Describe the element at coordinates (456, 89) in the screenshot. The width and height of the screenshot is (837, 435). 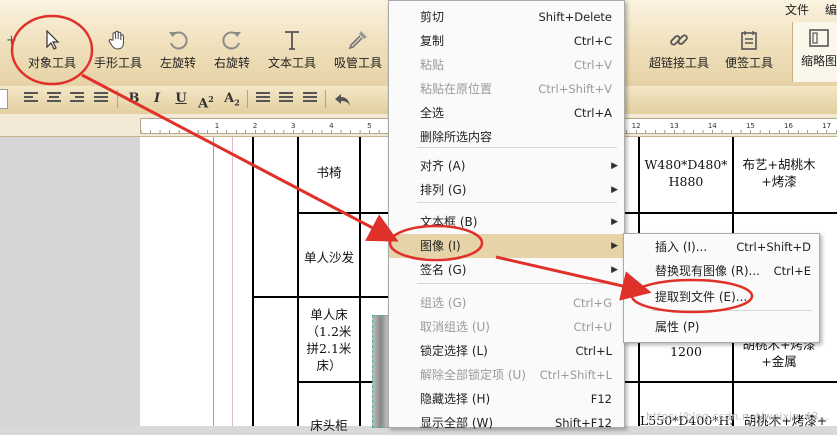
I see `menu-item-label: 粘贴在原位置` at that location.